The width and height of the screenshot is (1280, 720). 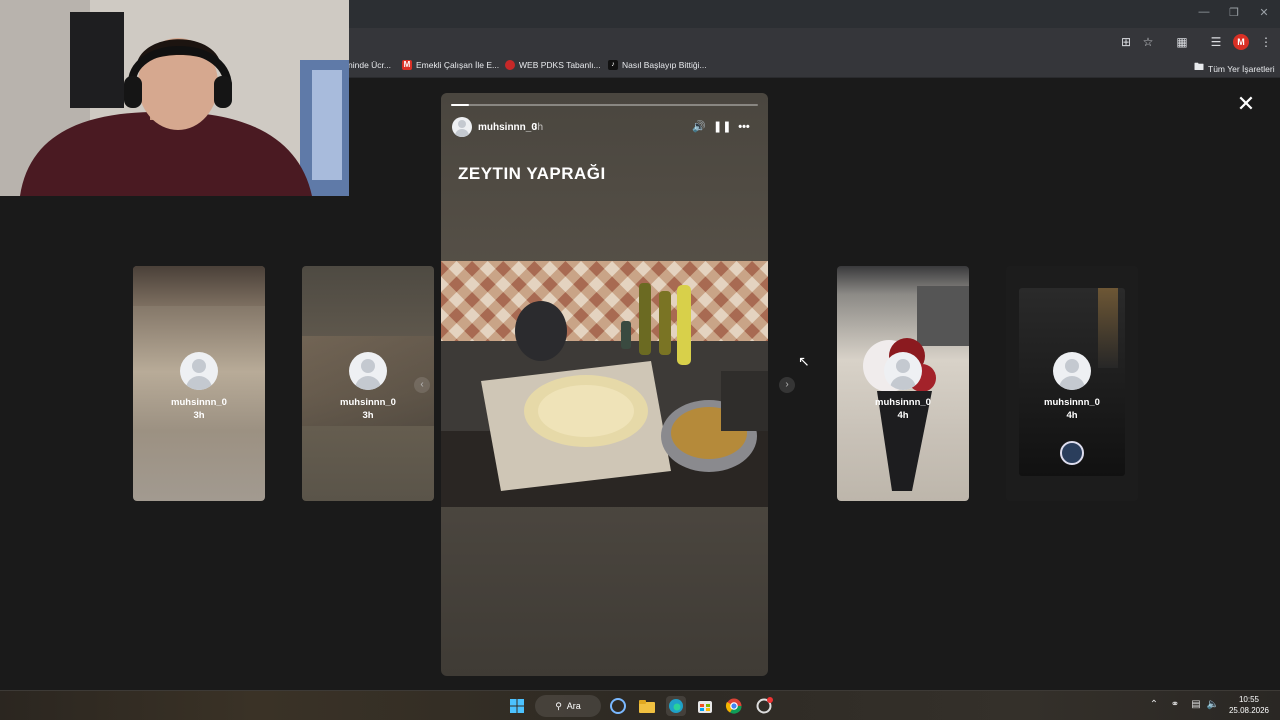 I want to click on story-photo, so click(x=604, y=384).